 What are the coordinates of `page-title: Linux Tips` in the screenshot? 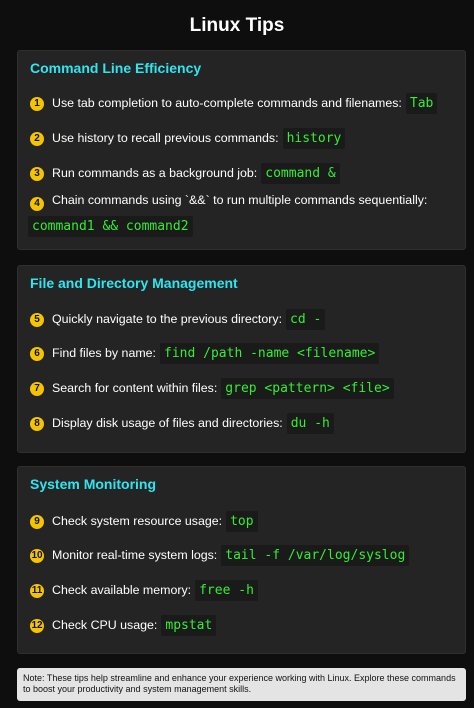 It's located at (237, 25).